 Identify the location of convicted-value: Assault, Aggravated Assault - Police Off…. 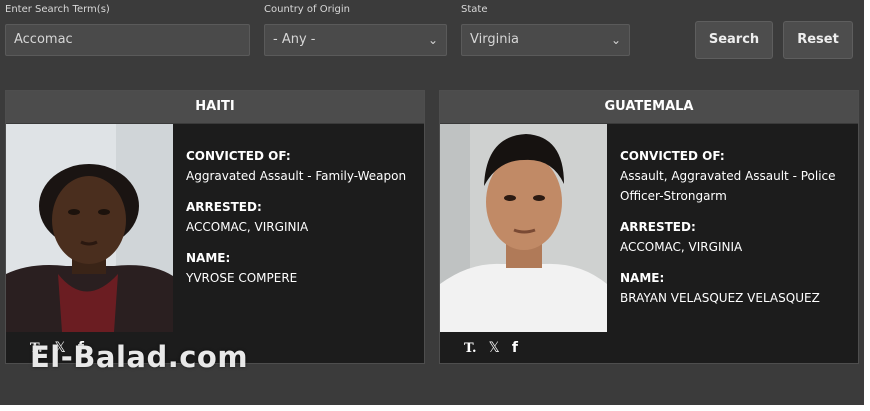
(728, 186).